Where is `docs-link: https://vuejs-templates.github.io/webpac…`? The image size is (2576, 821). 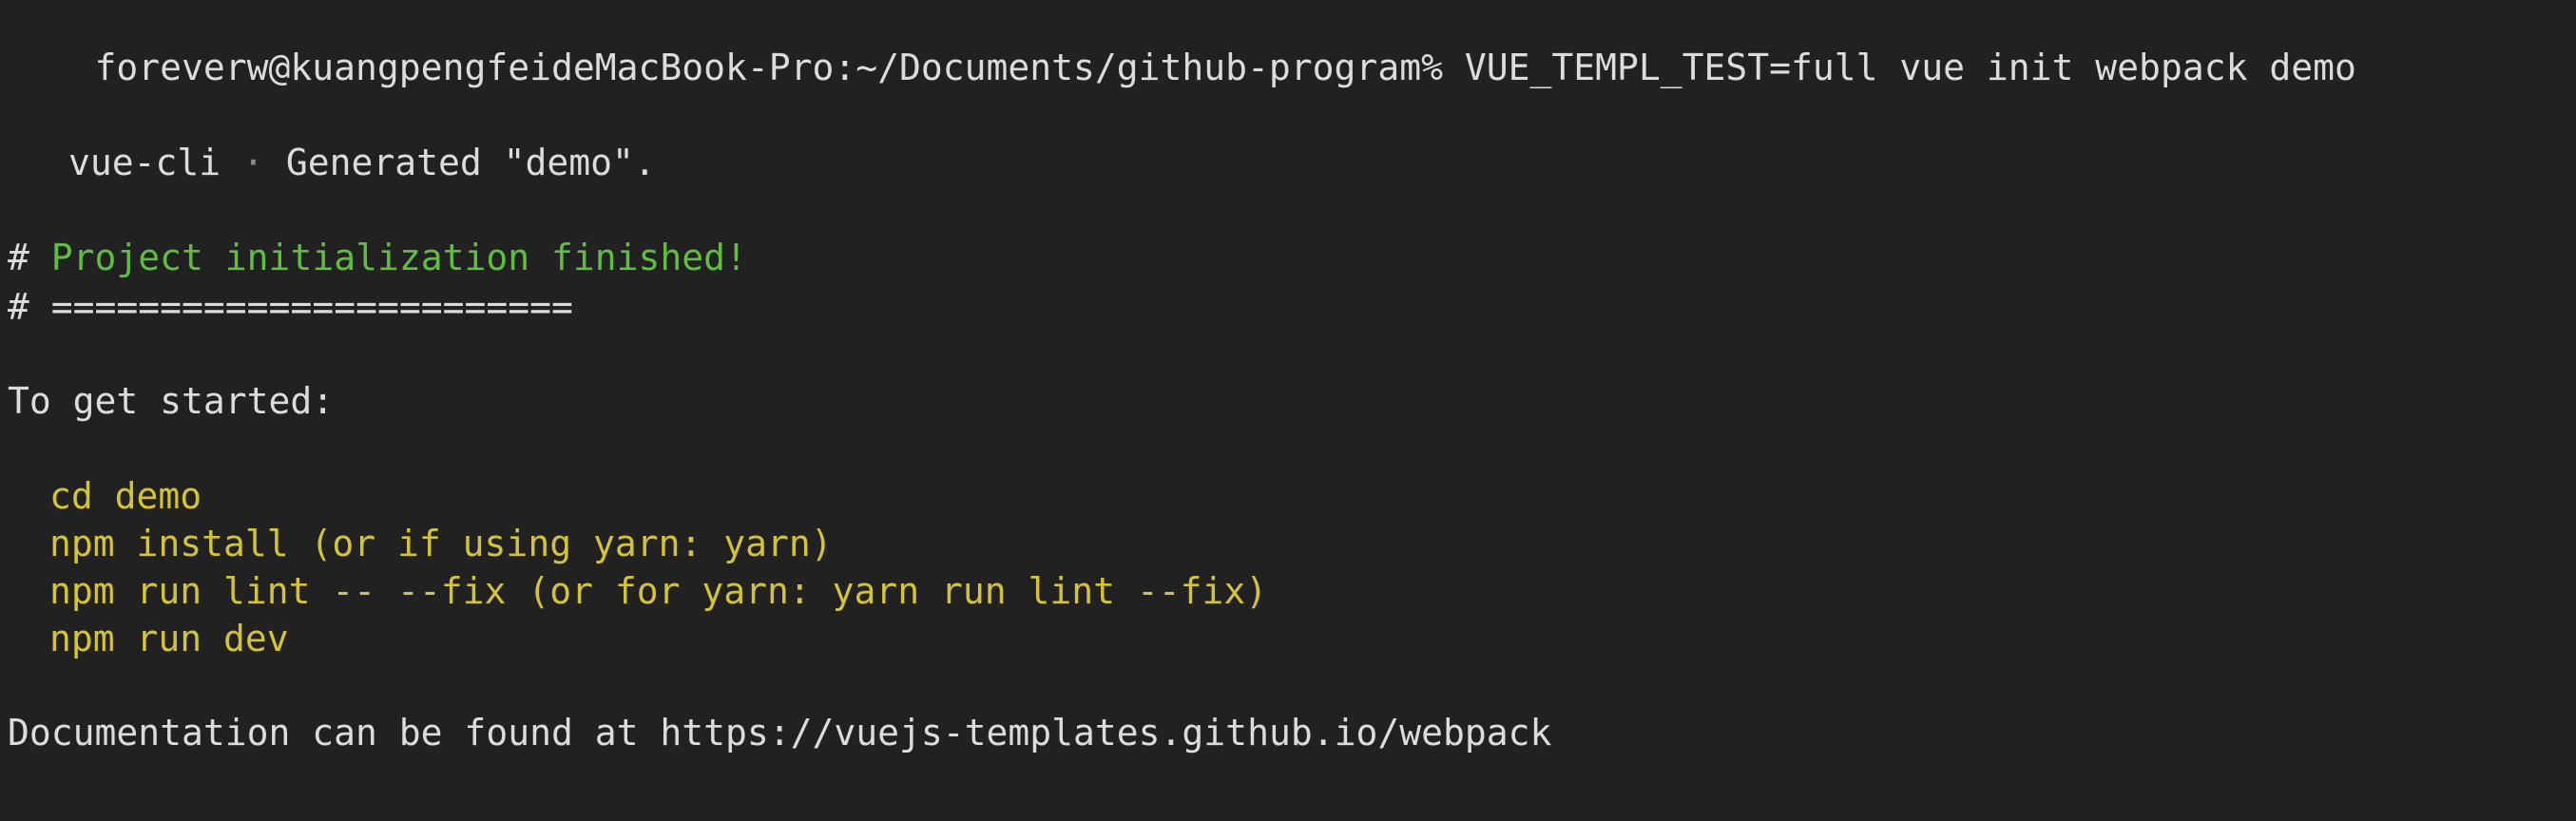
docs-link: https://vuejs-templates.github.io/webpac… is located at coordinates (1106, 733).